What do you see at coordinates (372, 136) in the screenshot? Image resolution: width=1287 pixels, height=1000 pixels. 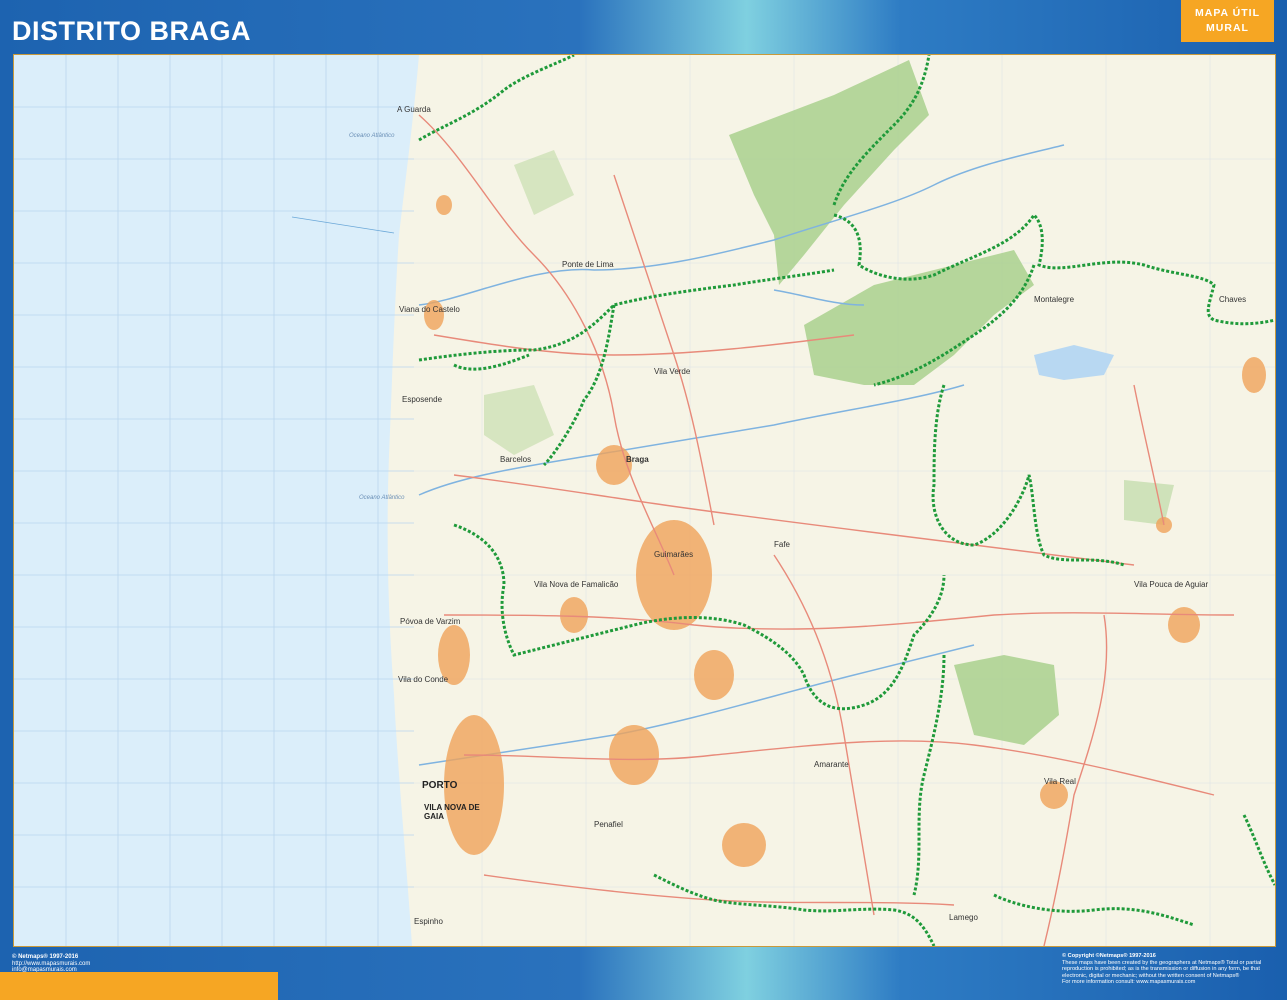 I see `sea-label-north: Oceano Atlântico` at bounding box center [372, 136].